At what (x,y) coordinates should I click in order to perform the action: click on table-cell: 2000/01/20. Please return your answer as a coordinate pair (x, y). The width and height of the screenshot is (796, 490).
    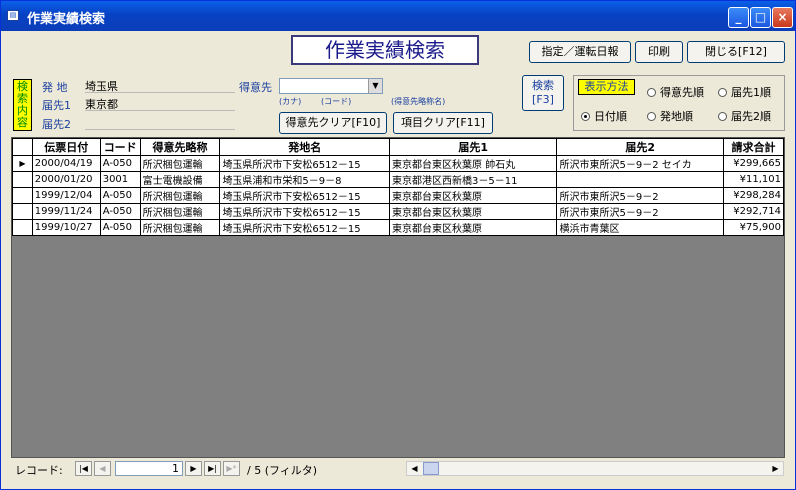
    Looking at the image, I should click on (66, 179).